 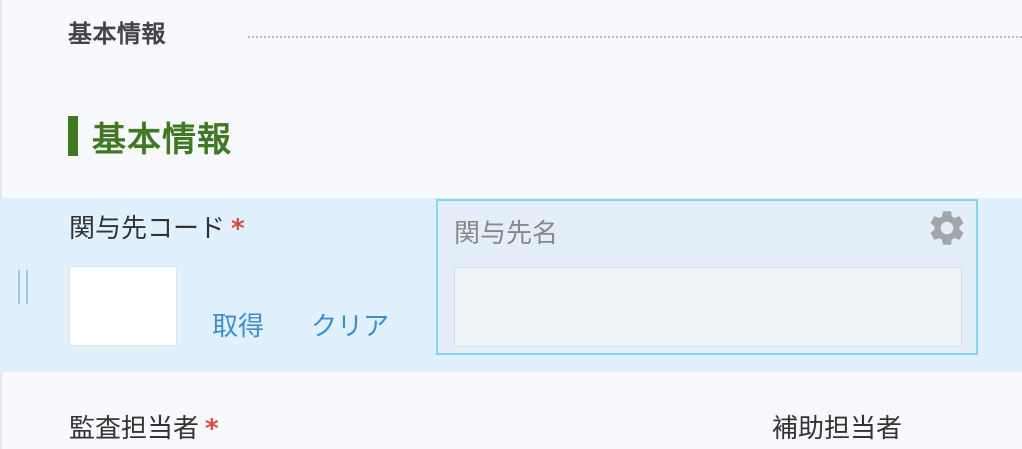 I want to click on auditor-label: 監査担当者 *, so click(x=144, y=426).